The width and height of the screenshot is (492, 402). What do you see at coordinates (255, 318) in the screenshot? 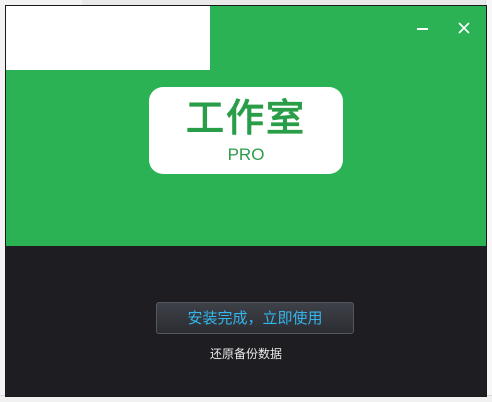
I see `install-complete-button: 安装完成，立即使用` at bounding box center [255, 318].